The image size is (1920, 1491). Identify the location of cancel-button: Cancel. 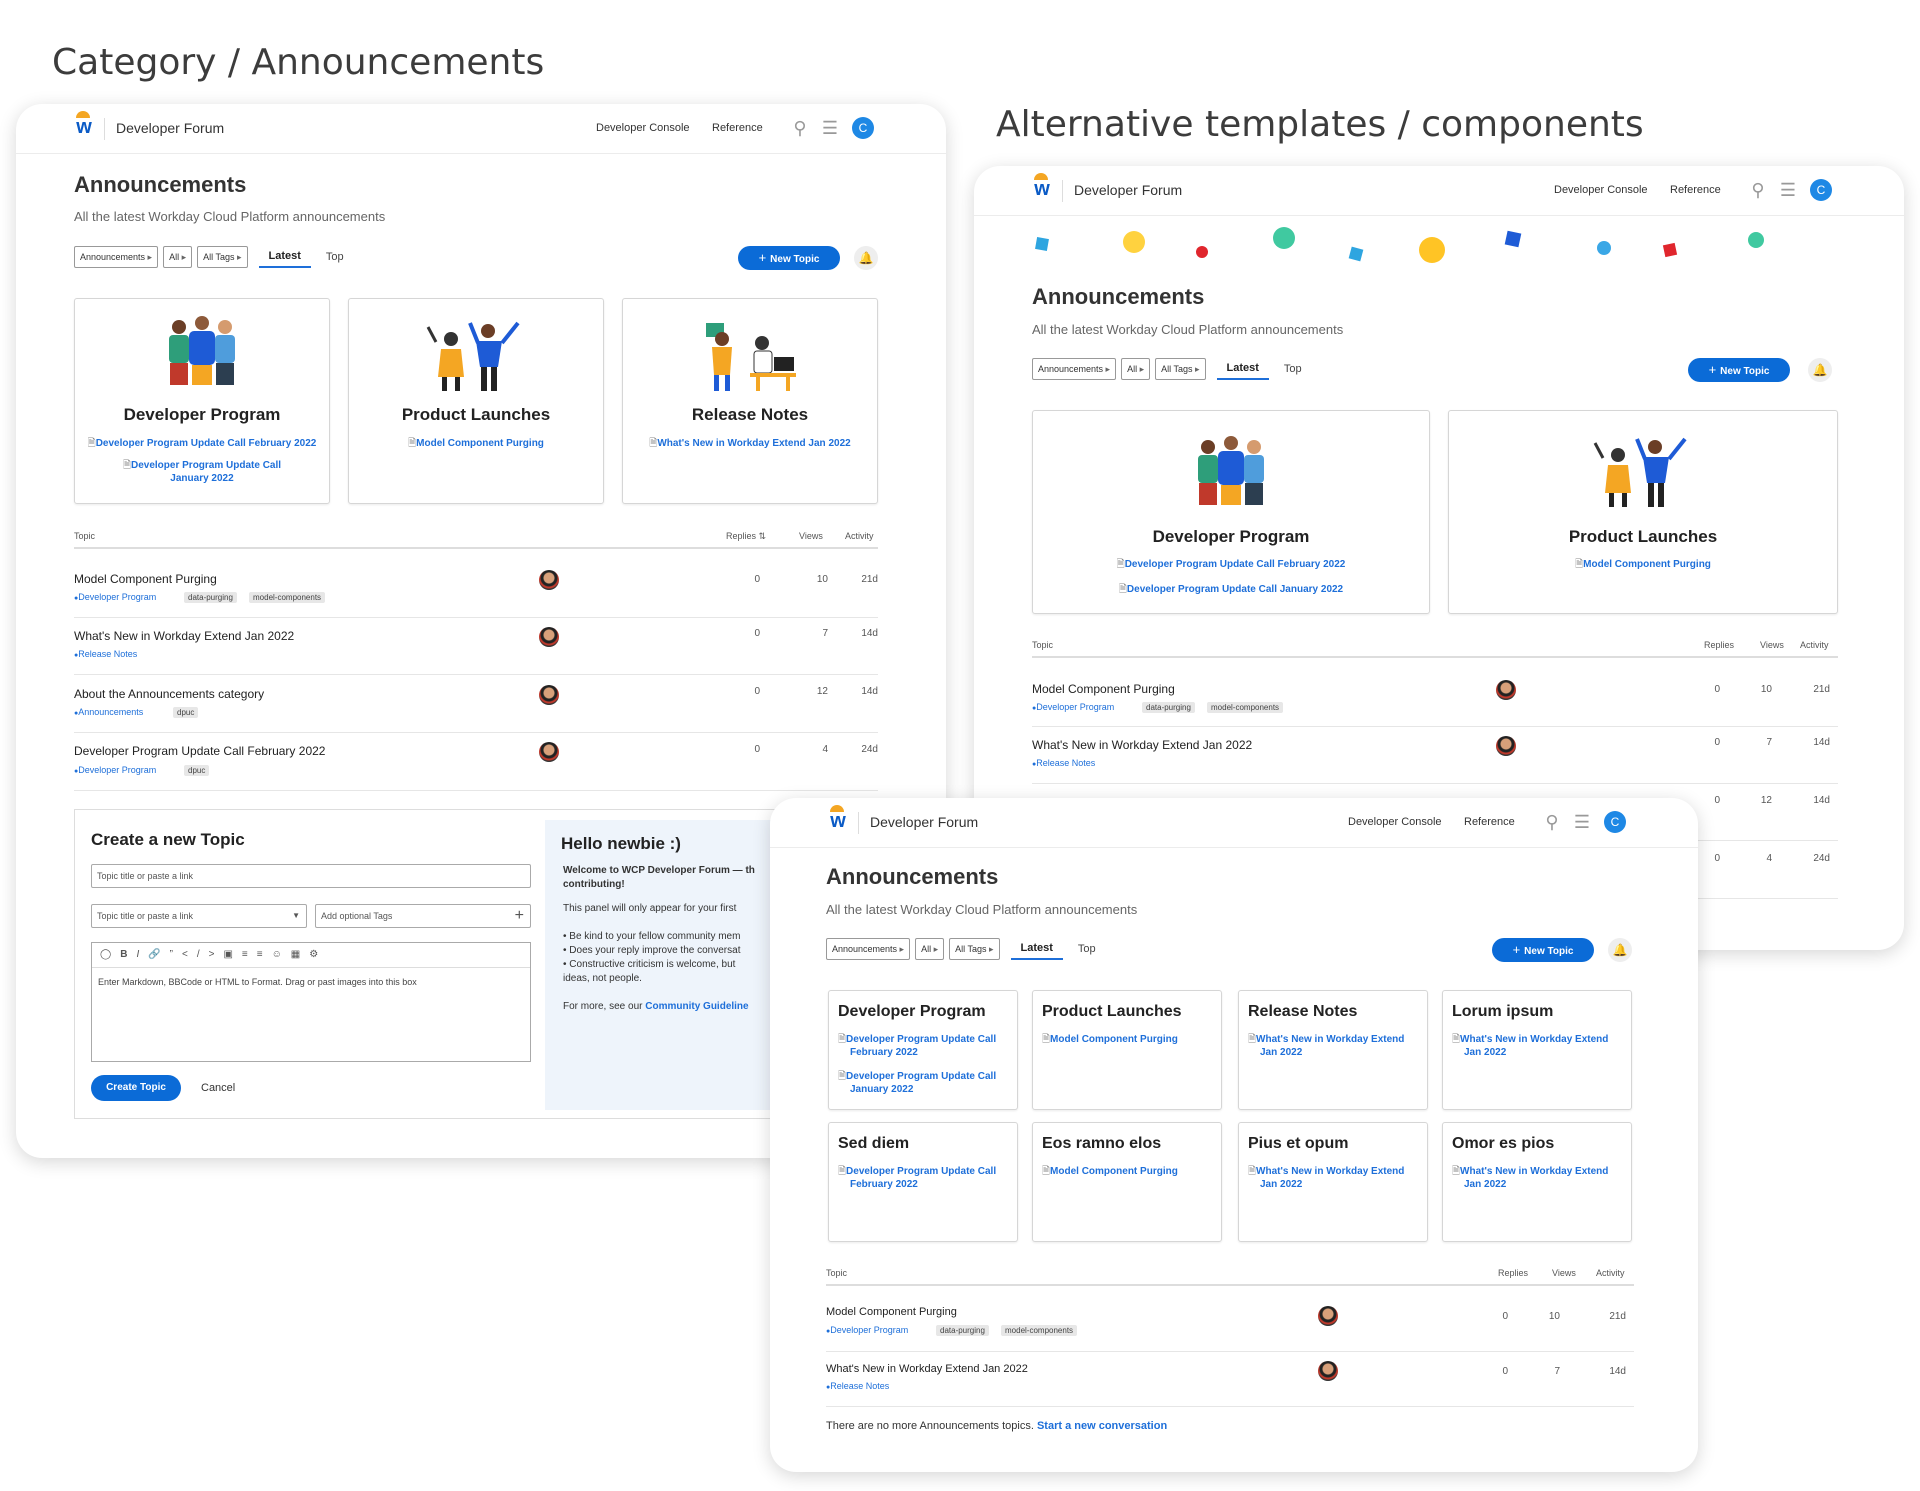
(218, 1088).